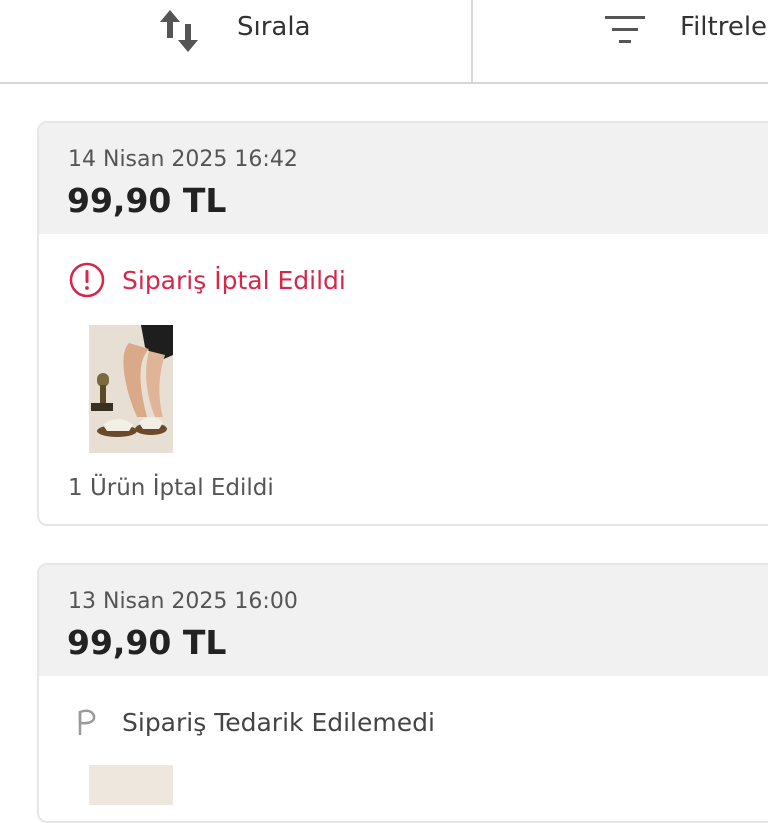 The height and width of the screenshot is (823, 768). What do you see at coordinates (625, 30) in the screenshot?
I see `filter-lines-icon` at bounding box center [625, 30].